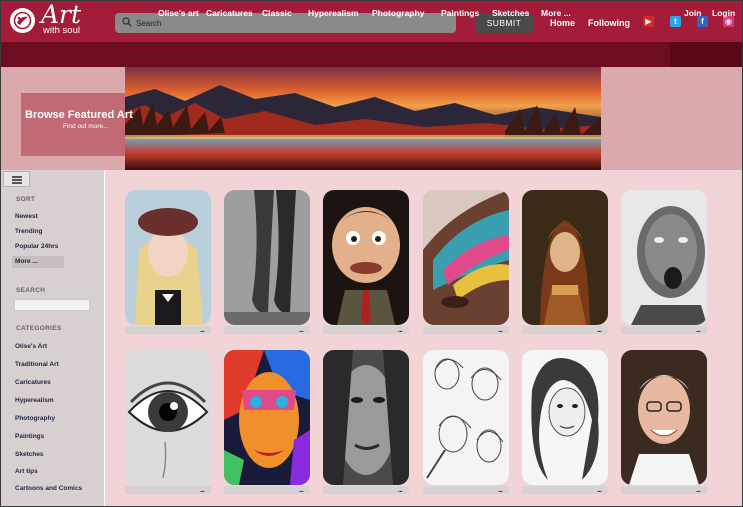 This screenshot has height=507, width=743. Describe the element at coordinates (466, 257) in the screenshot. I see `painted-face-image` at that location.